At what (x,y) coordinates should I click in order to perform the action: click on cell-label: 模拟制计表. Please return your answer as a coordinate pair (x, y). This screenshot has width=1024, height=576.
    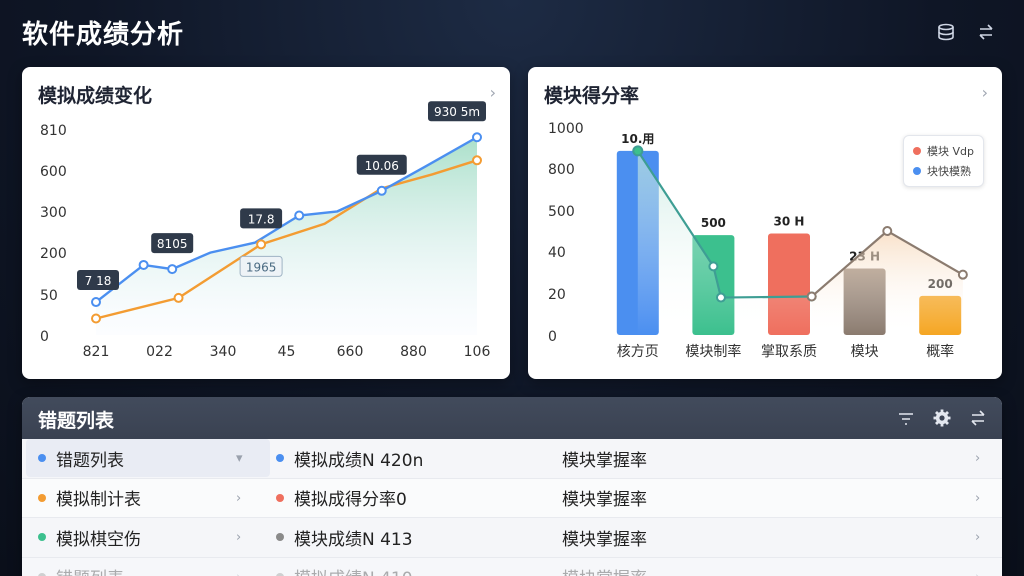
    Looking at the image, I should click on (98, 500).